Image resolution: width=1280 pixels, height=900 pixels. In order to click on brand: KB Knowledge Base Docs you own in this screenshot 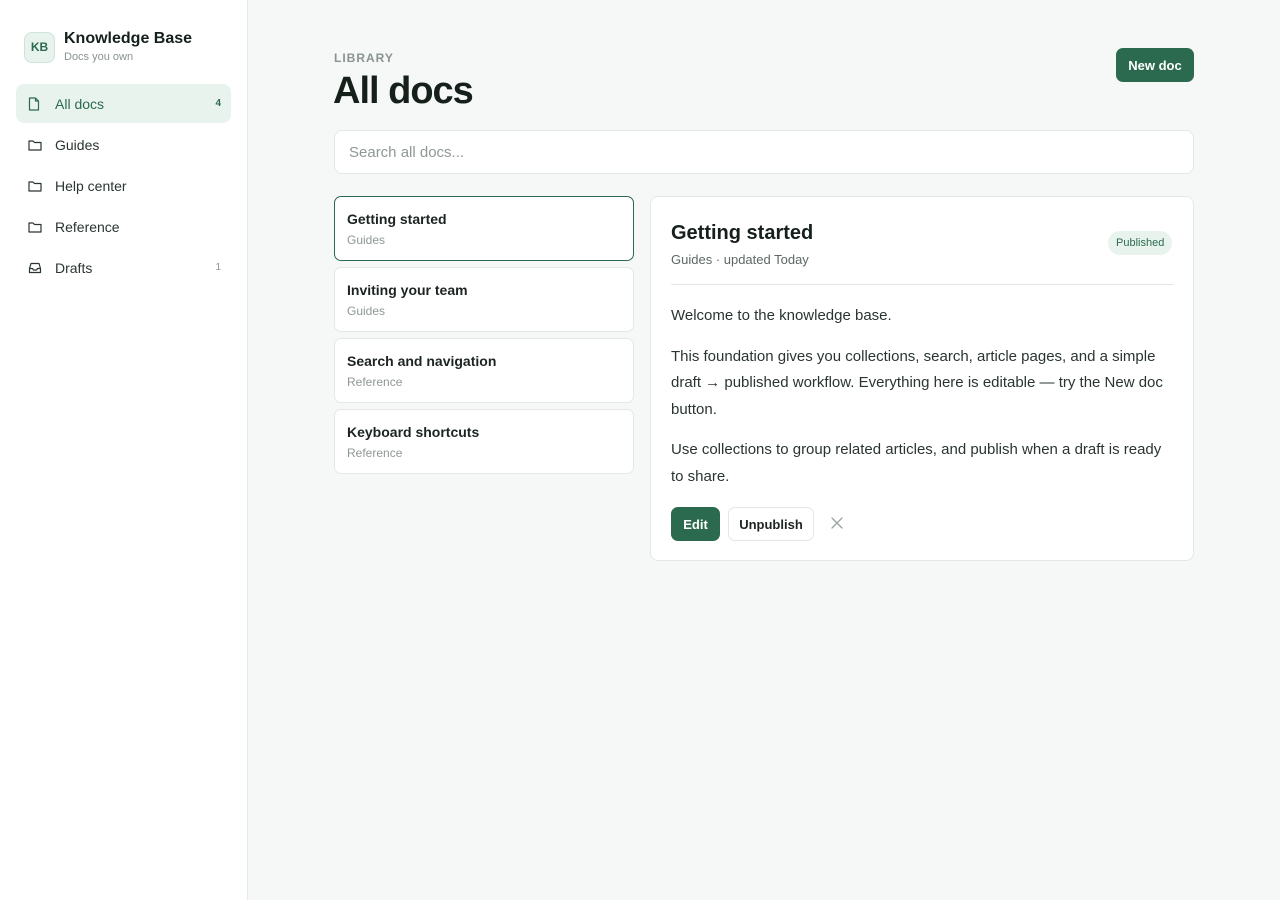, I will do `click(108, 47)`.